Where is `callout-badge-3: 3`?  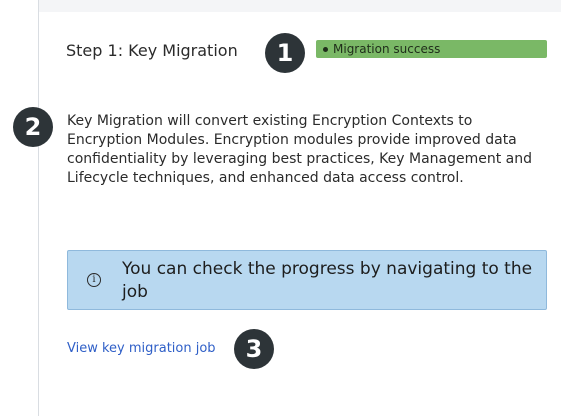 callout-badge-3: 3 is located at coordinates (254, 349).